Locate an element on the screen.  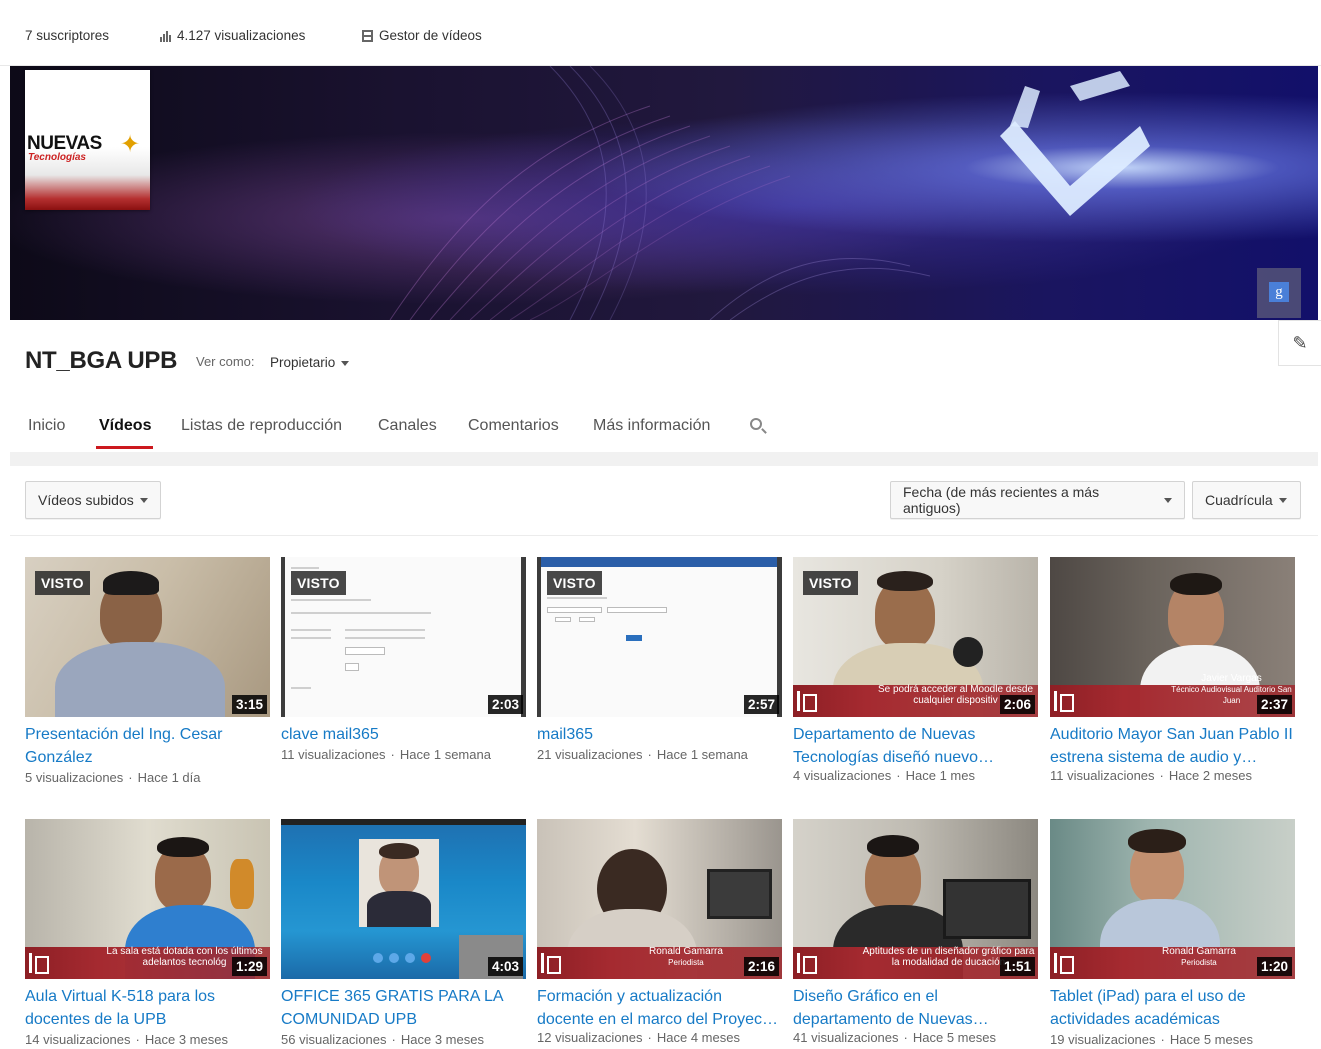
video-duration: 1:51 is located at coordinates (1017, 966).